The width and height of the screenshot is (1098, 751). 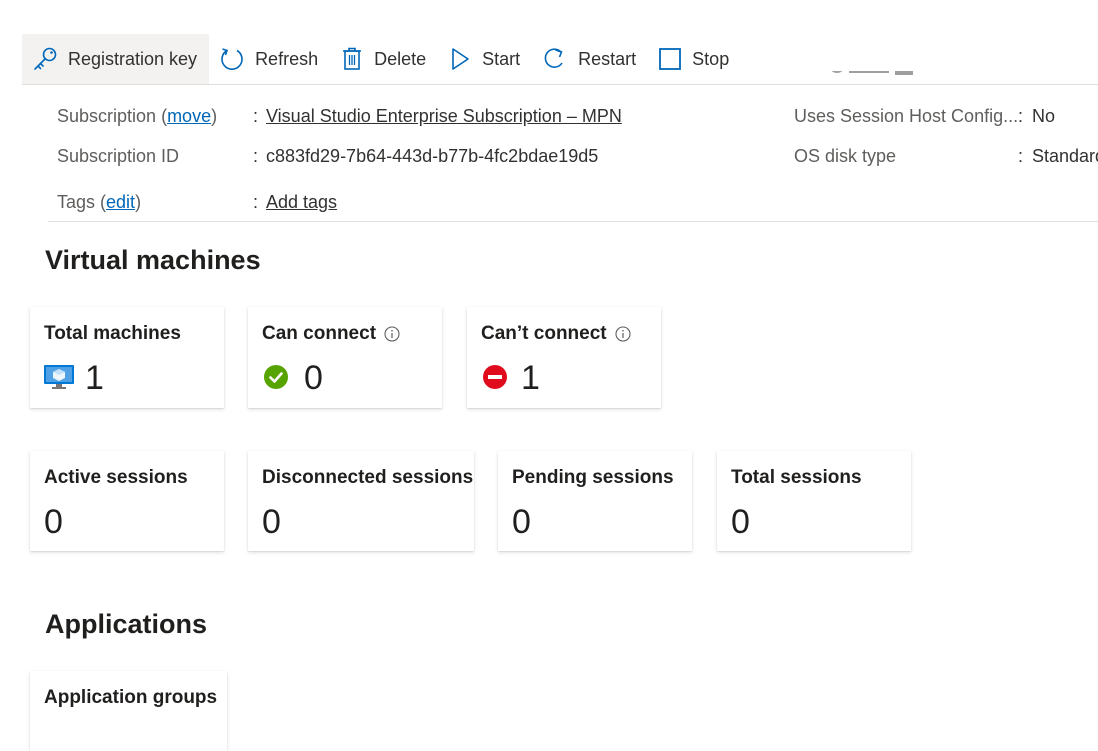 I want to click on session-host-config-value: No, so click(x=1044, y=116).